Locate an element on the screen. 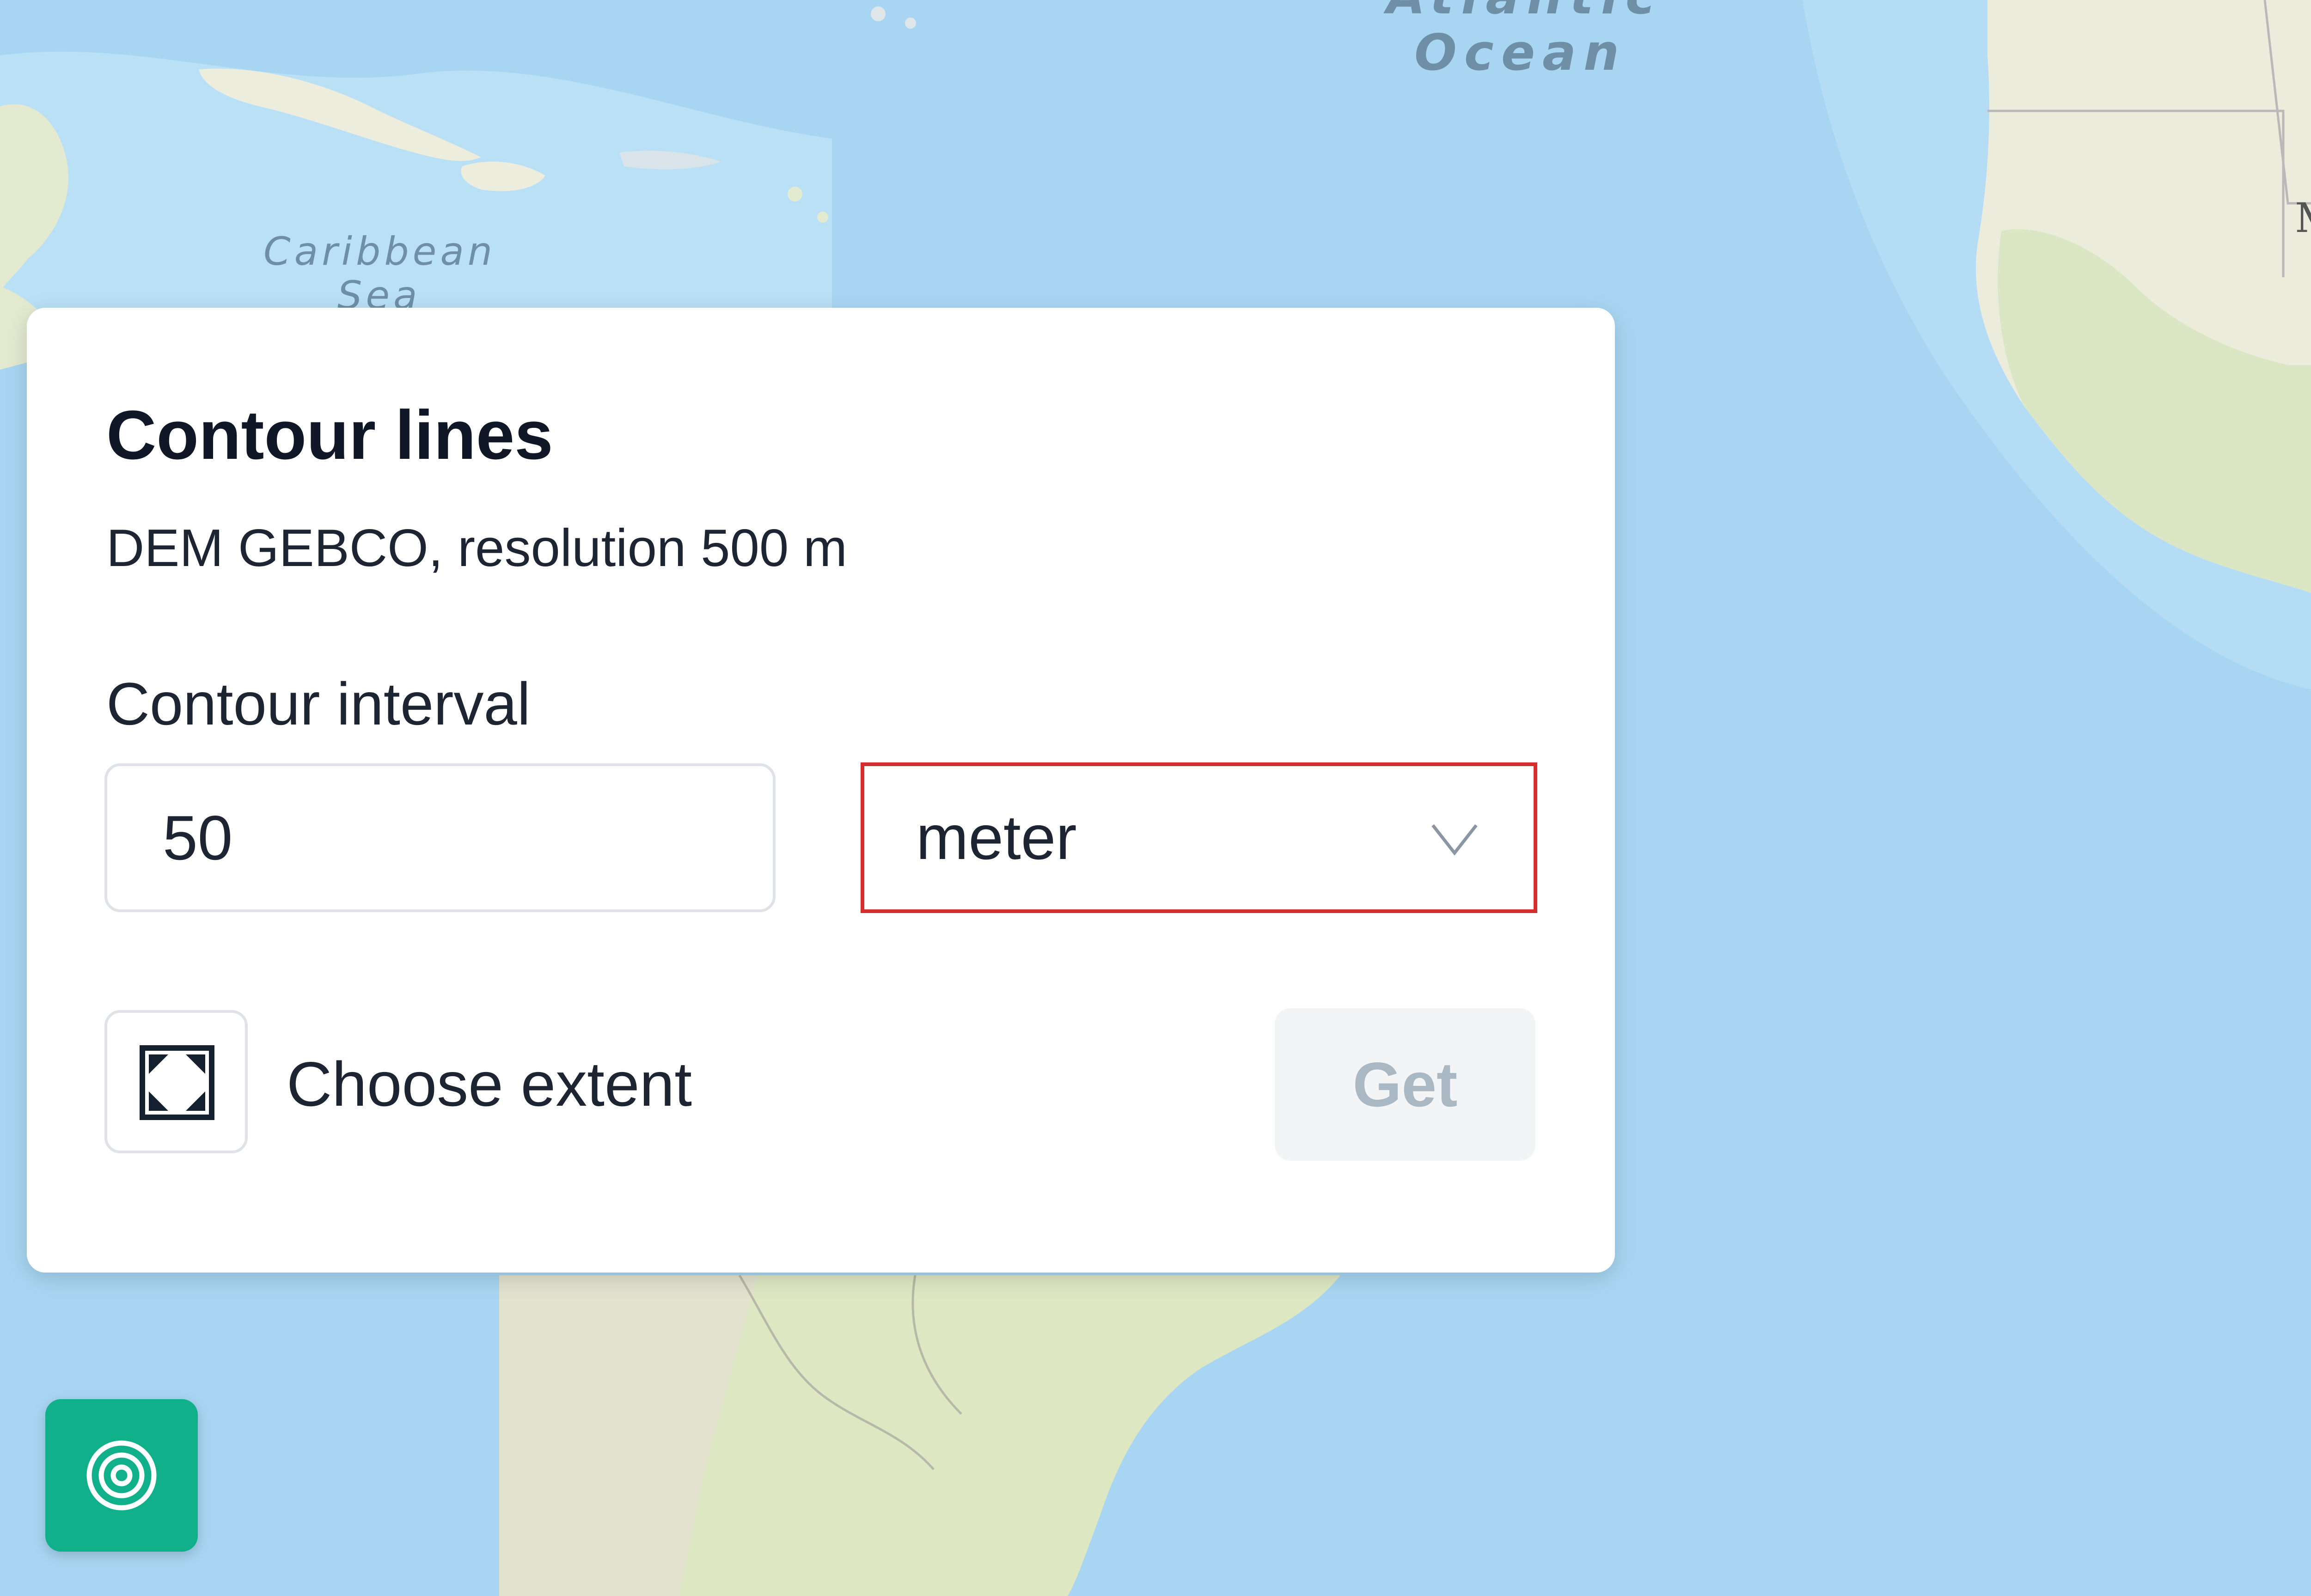 The width and height of the screenshot is (2311, 1596). select-extent-icon is located at coordinates (177, 1082).